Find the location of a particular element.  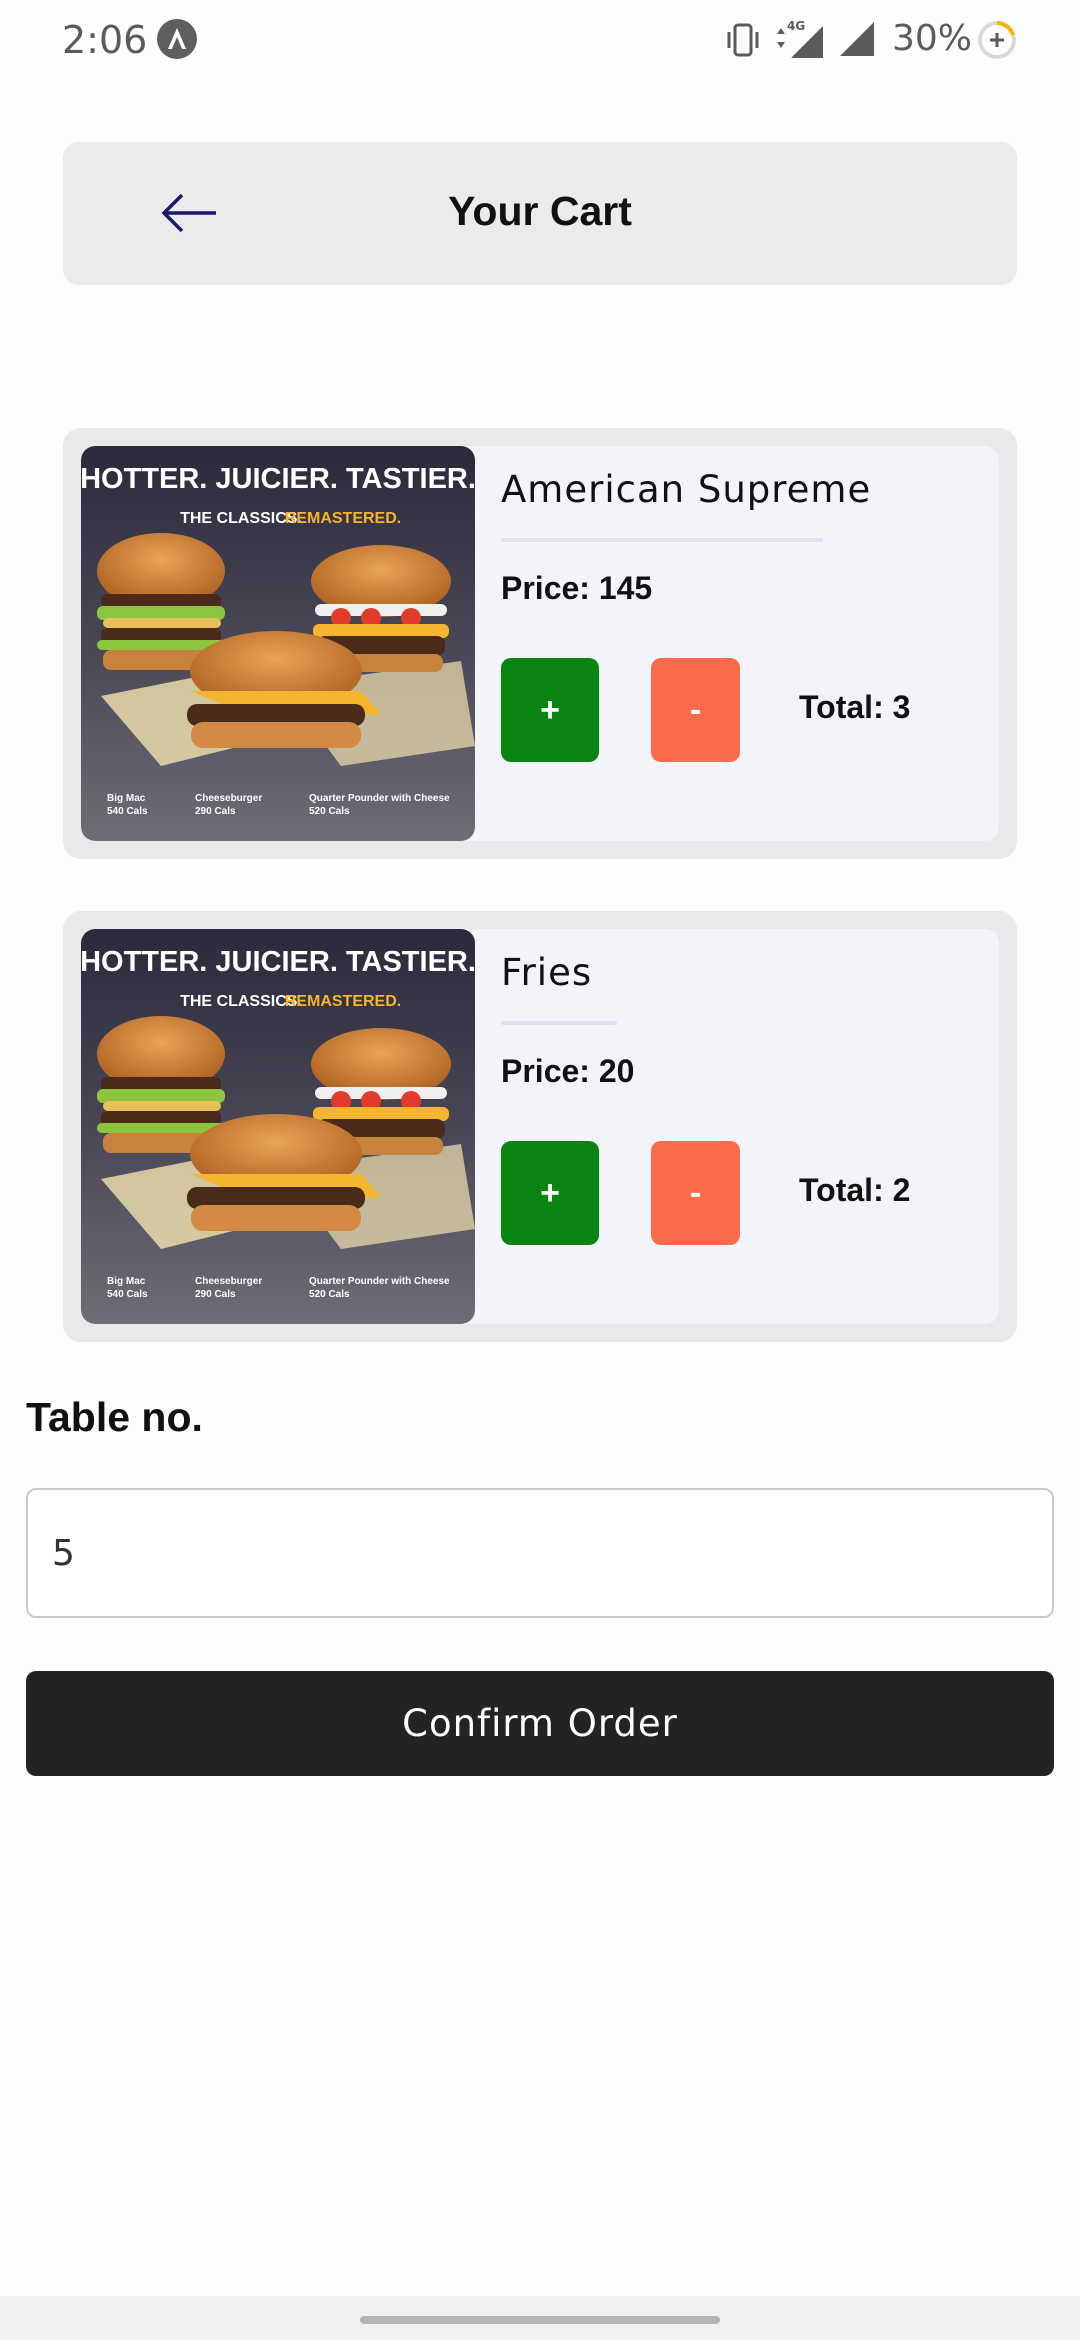

item-price: Price: 20 is located at coordinates (568, 1071).